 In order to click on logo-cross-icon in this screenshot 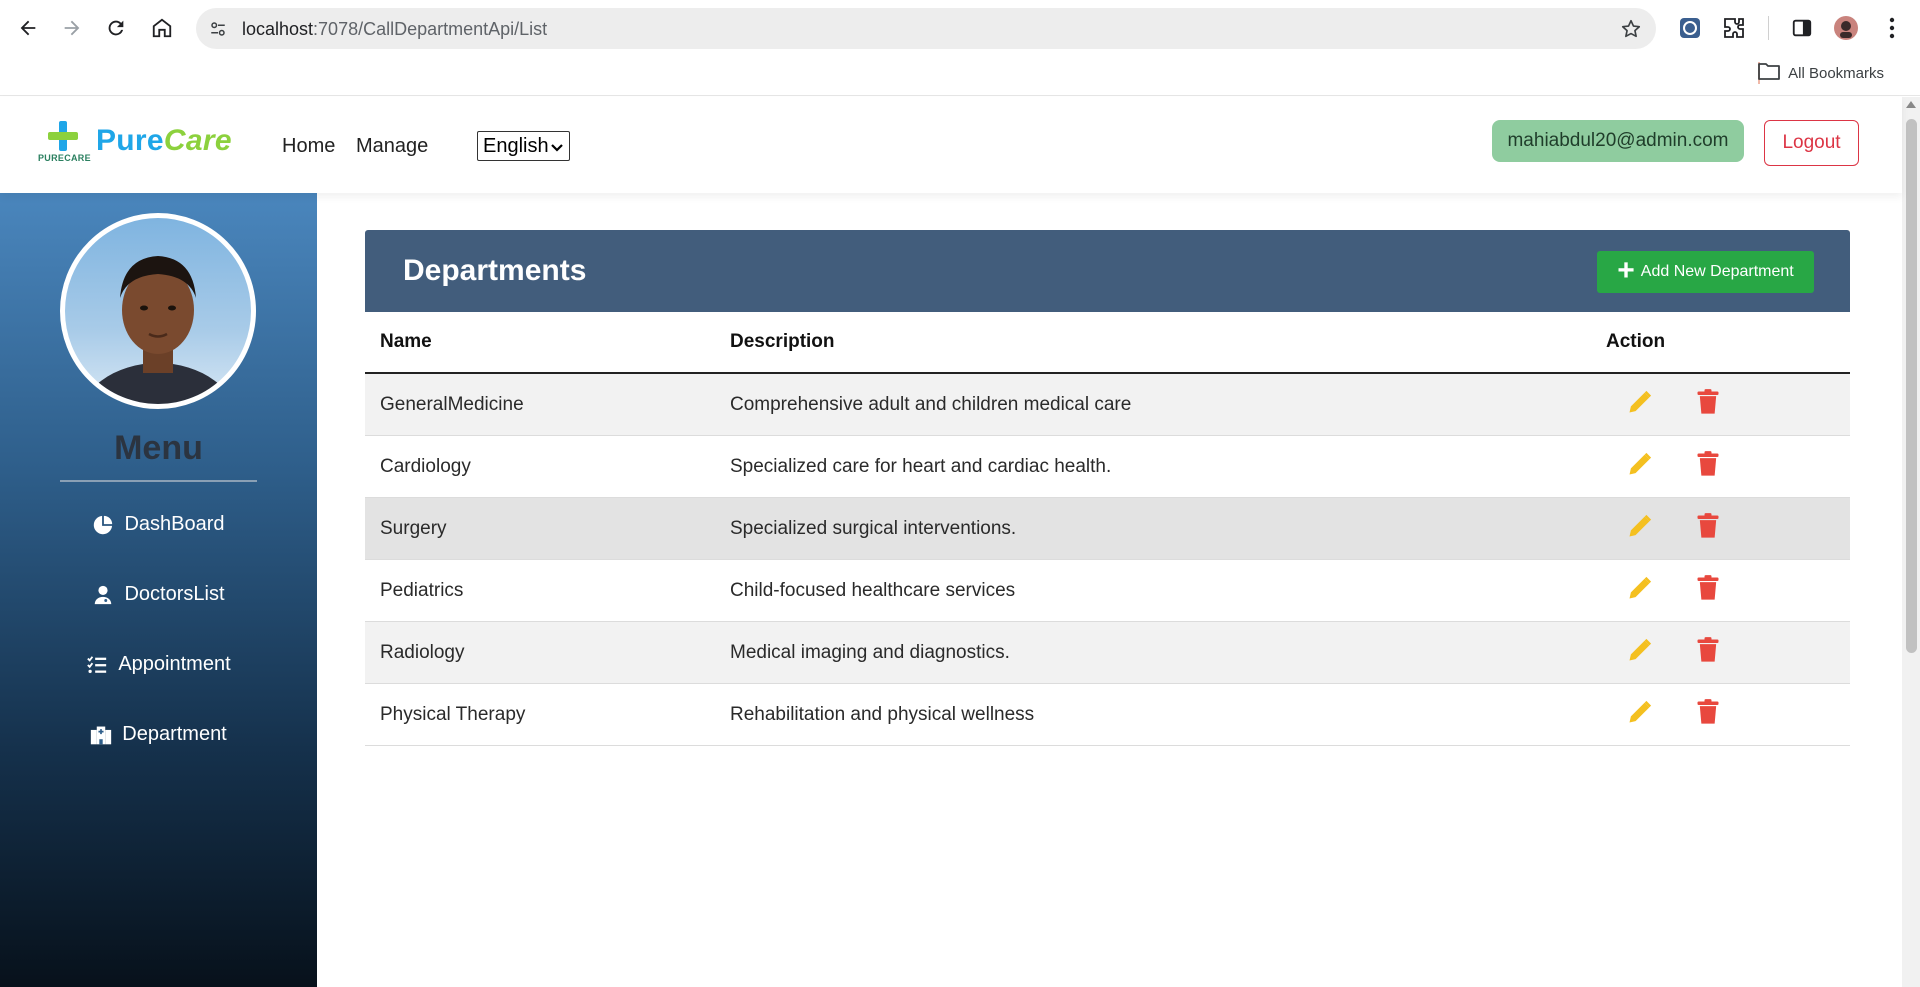, I will do `click(63, 136)`.